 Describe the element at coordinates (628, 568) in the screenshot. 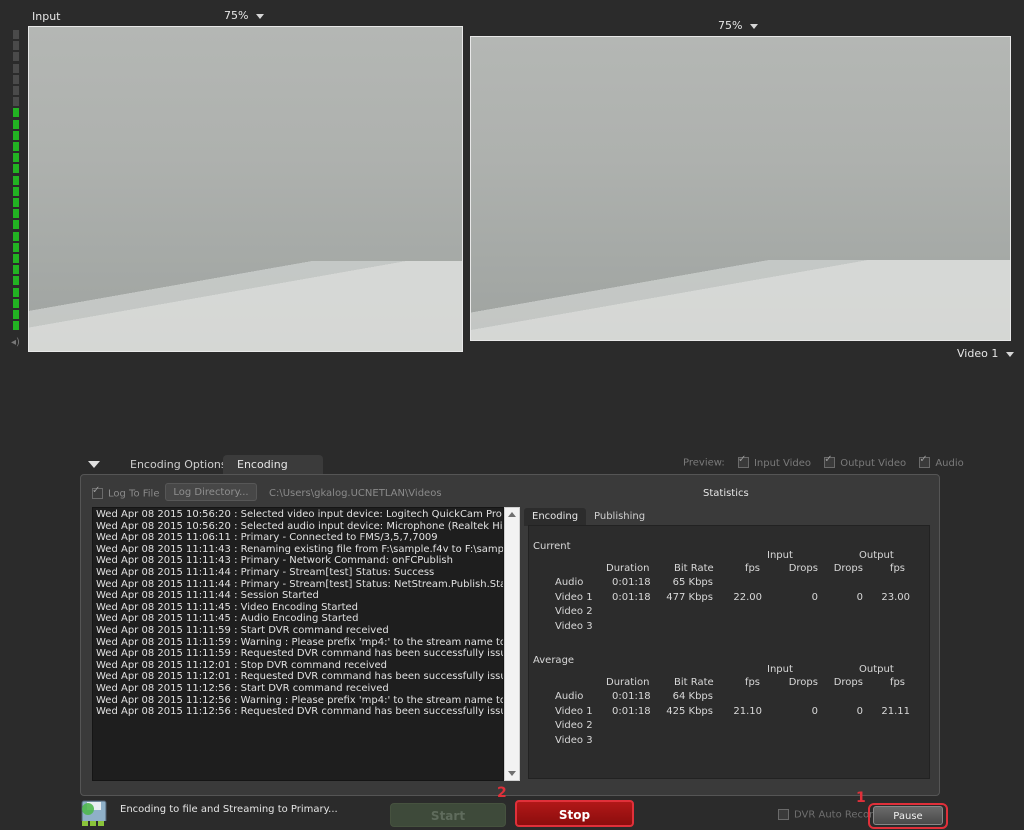

I see `stats-column-header: Duration` at that location.